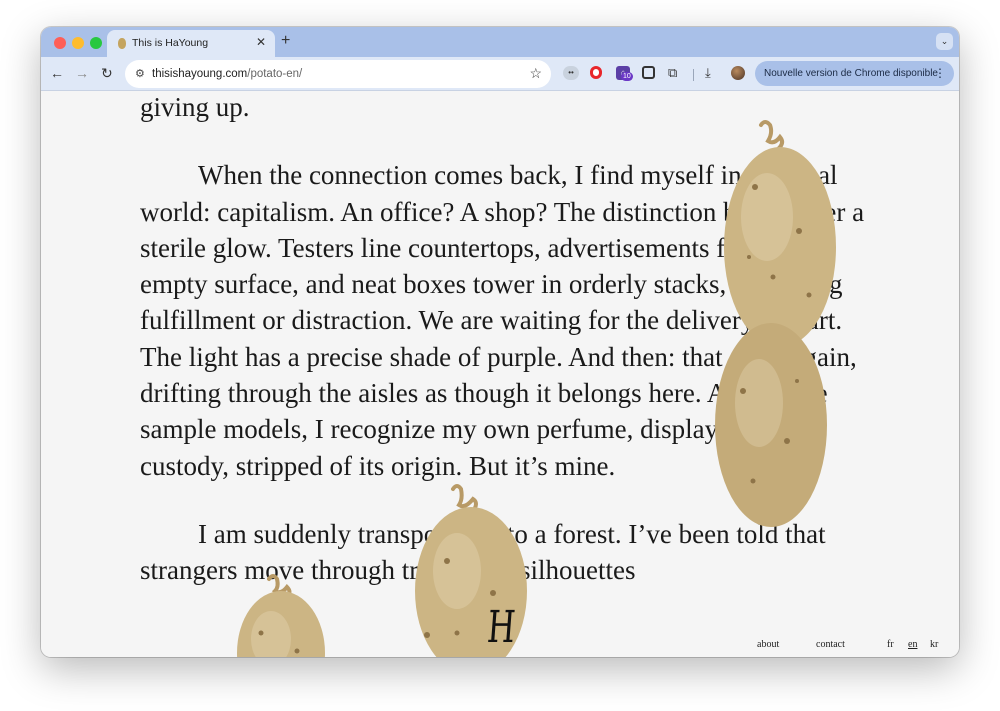 The width and height of the screenshot is (1000, 711). I want to click on minimize-window-button, so click(78, 43).